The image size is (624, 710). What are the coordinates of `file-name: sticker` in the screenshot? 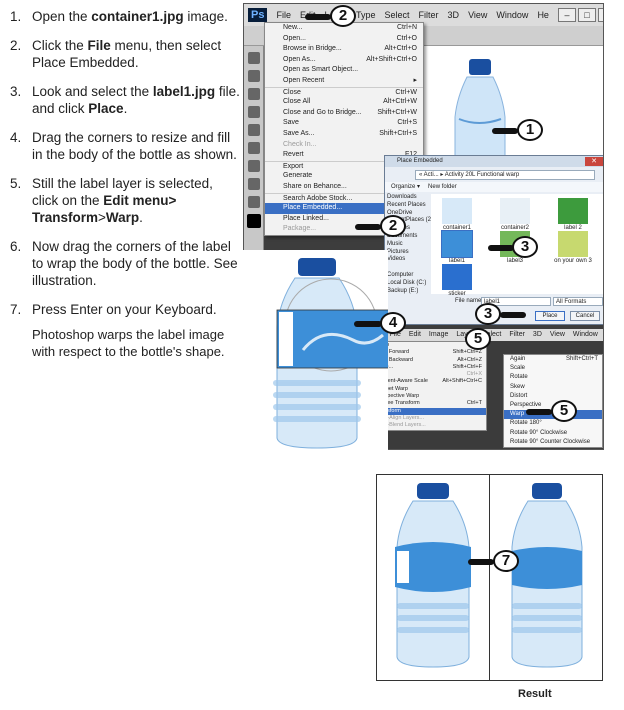 It's located at (457, 294).